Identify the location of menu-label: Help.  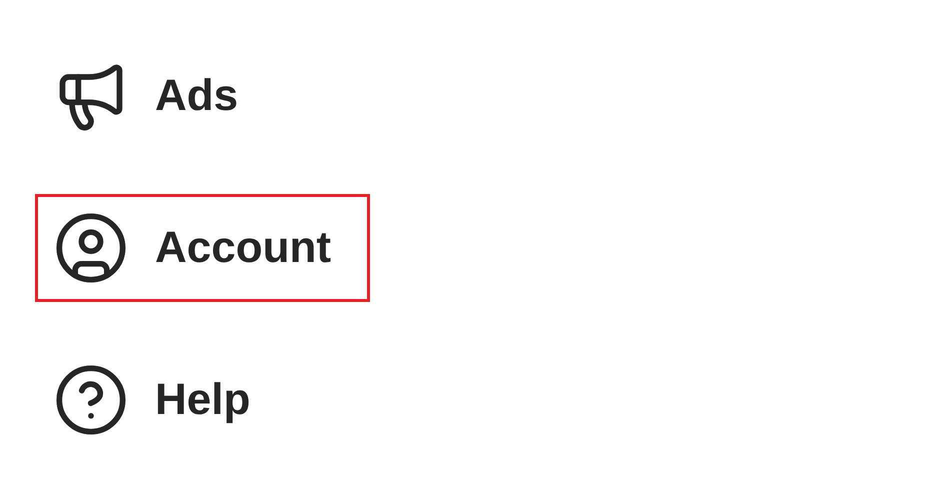
(202, 400).